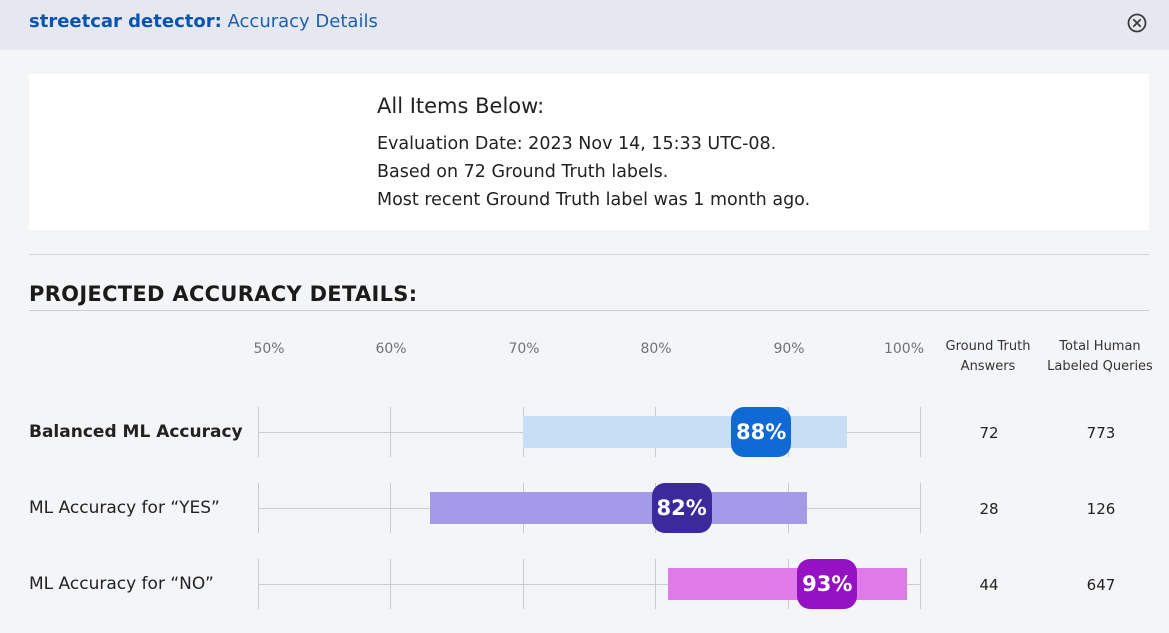  What do you see at coordinates (125, 21) in the screenshot?
I see `model-name: streetcar detector:` at bounding box center [125, 21].